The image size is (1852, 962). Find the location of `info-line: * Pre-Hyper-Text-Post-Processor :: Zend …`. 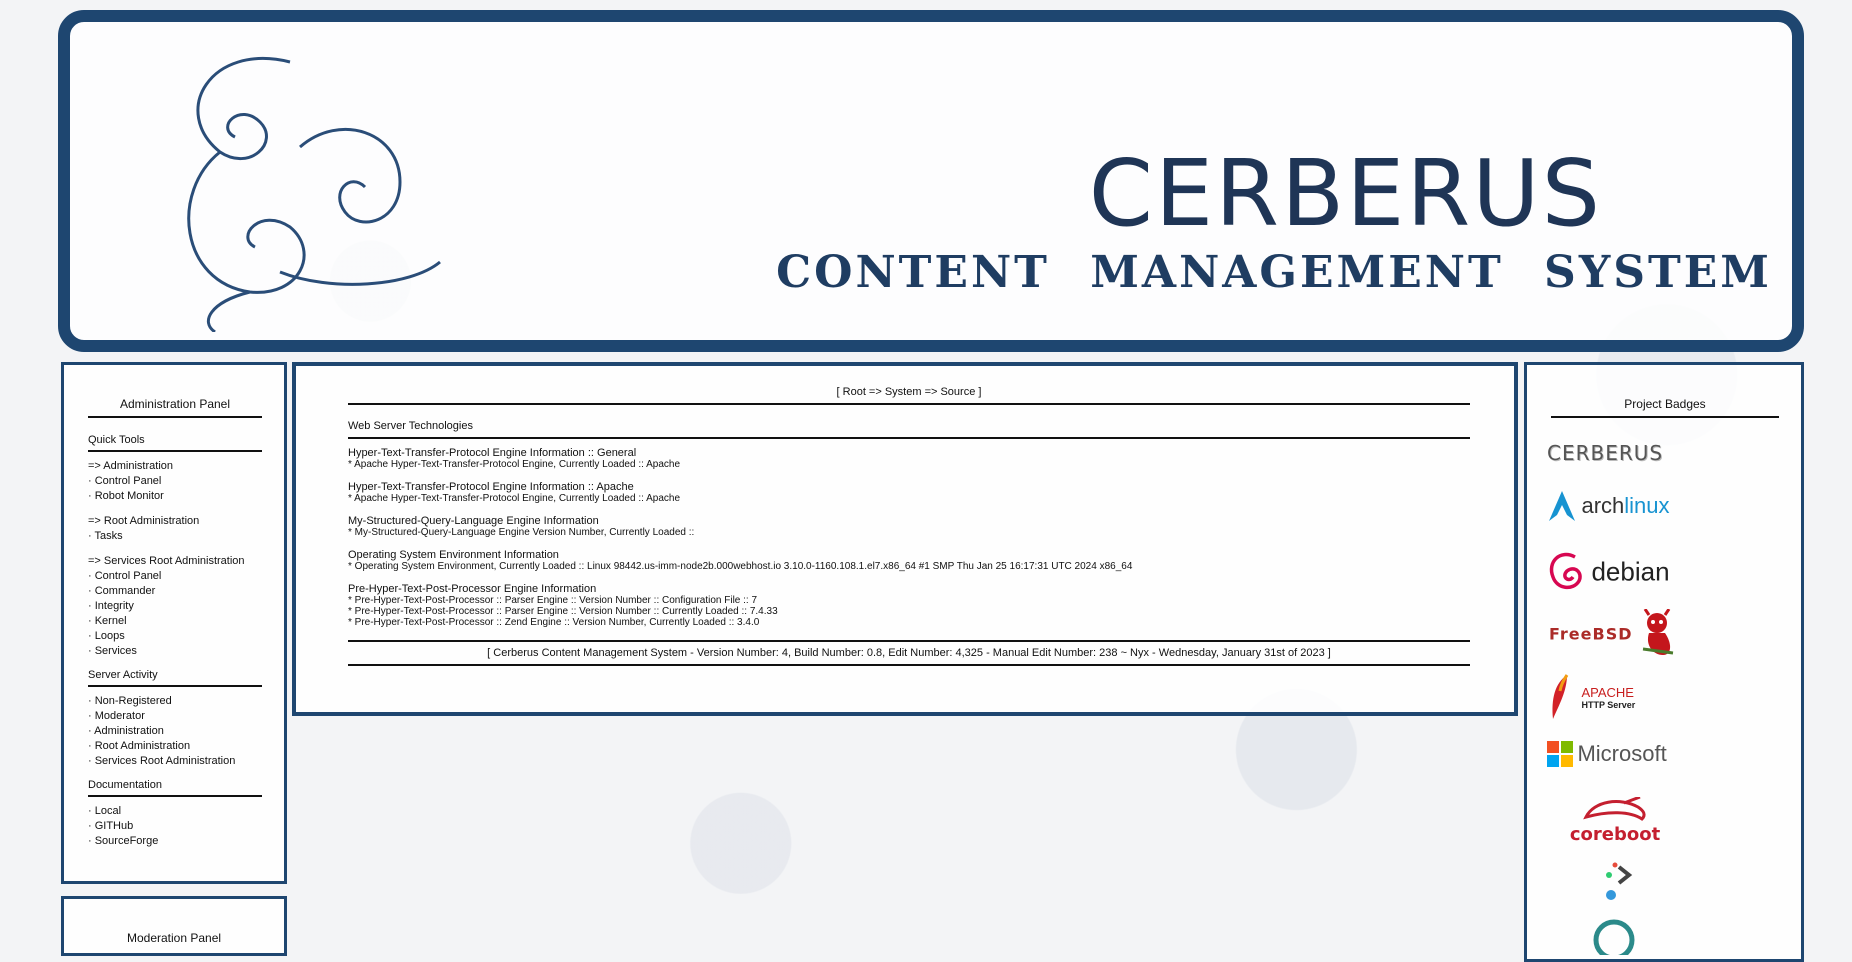

info-line: * Pre-Hyper-Text-Post-Processor :: Zend … is located at coordinates (554, 622).